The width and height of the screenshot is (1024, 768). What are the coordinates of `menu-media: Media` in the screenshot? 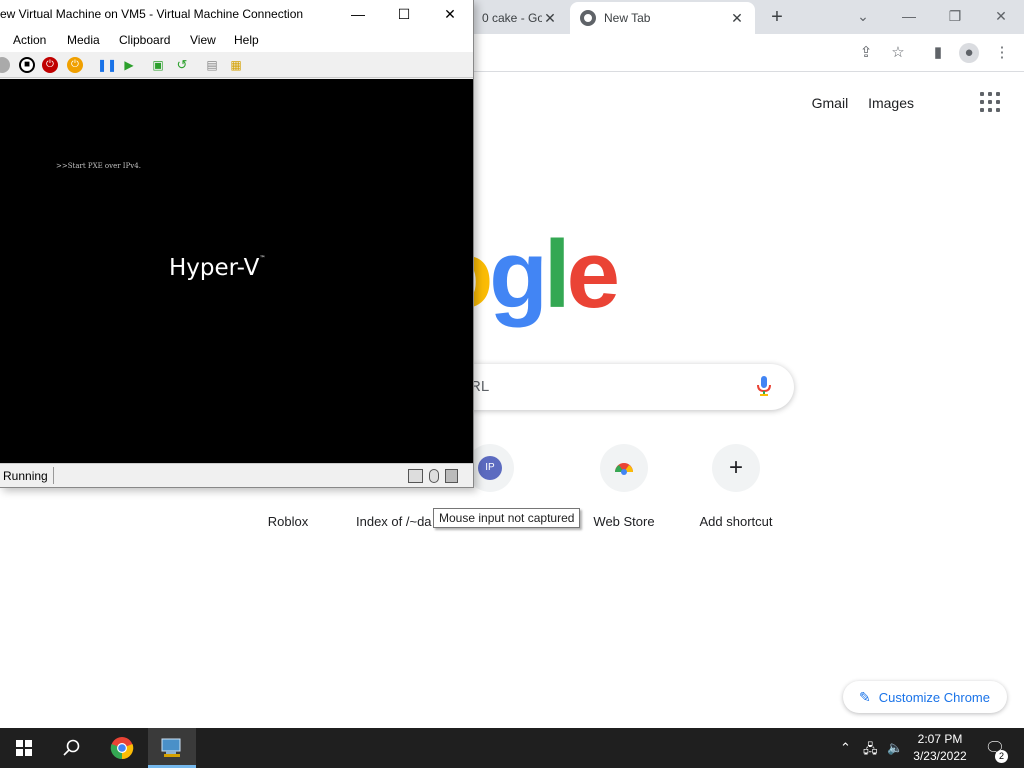 It's located at (83, 40).